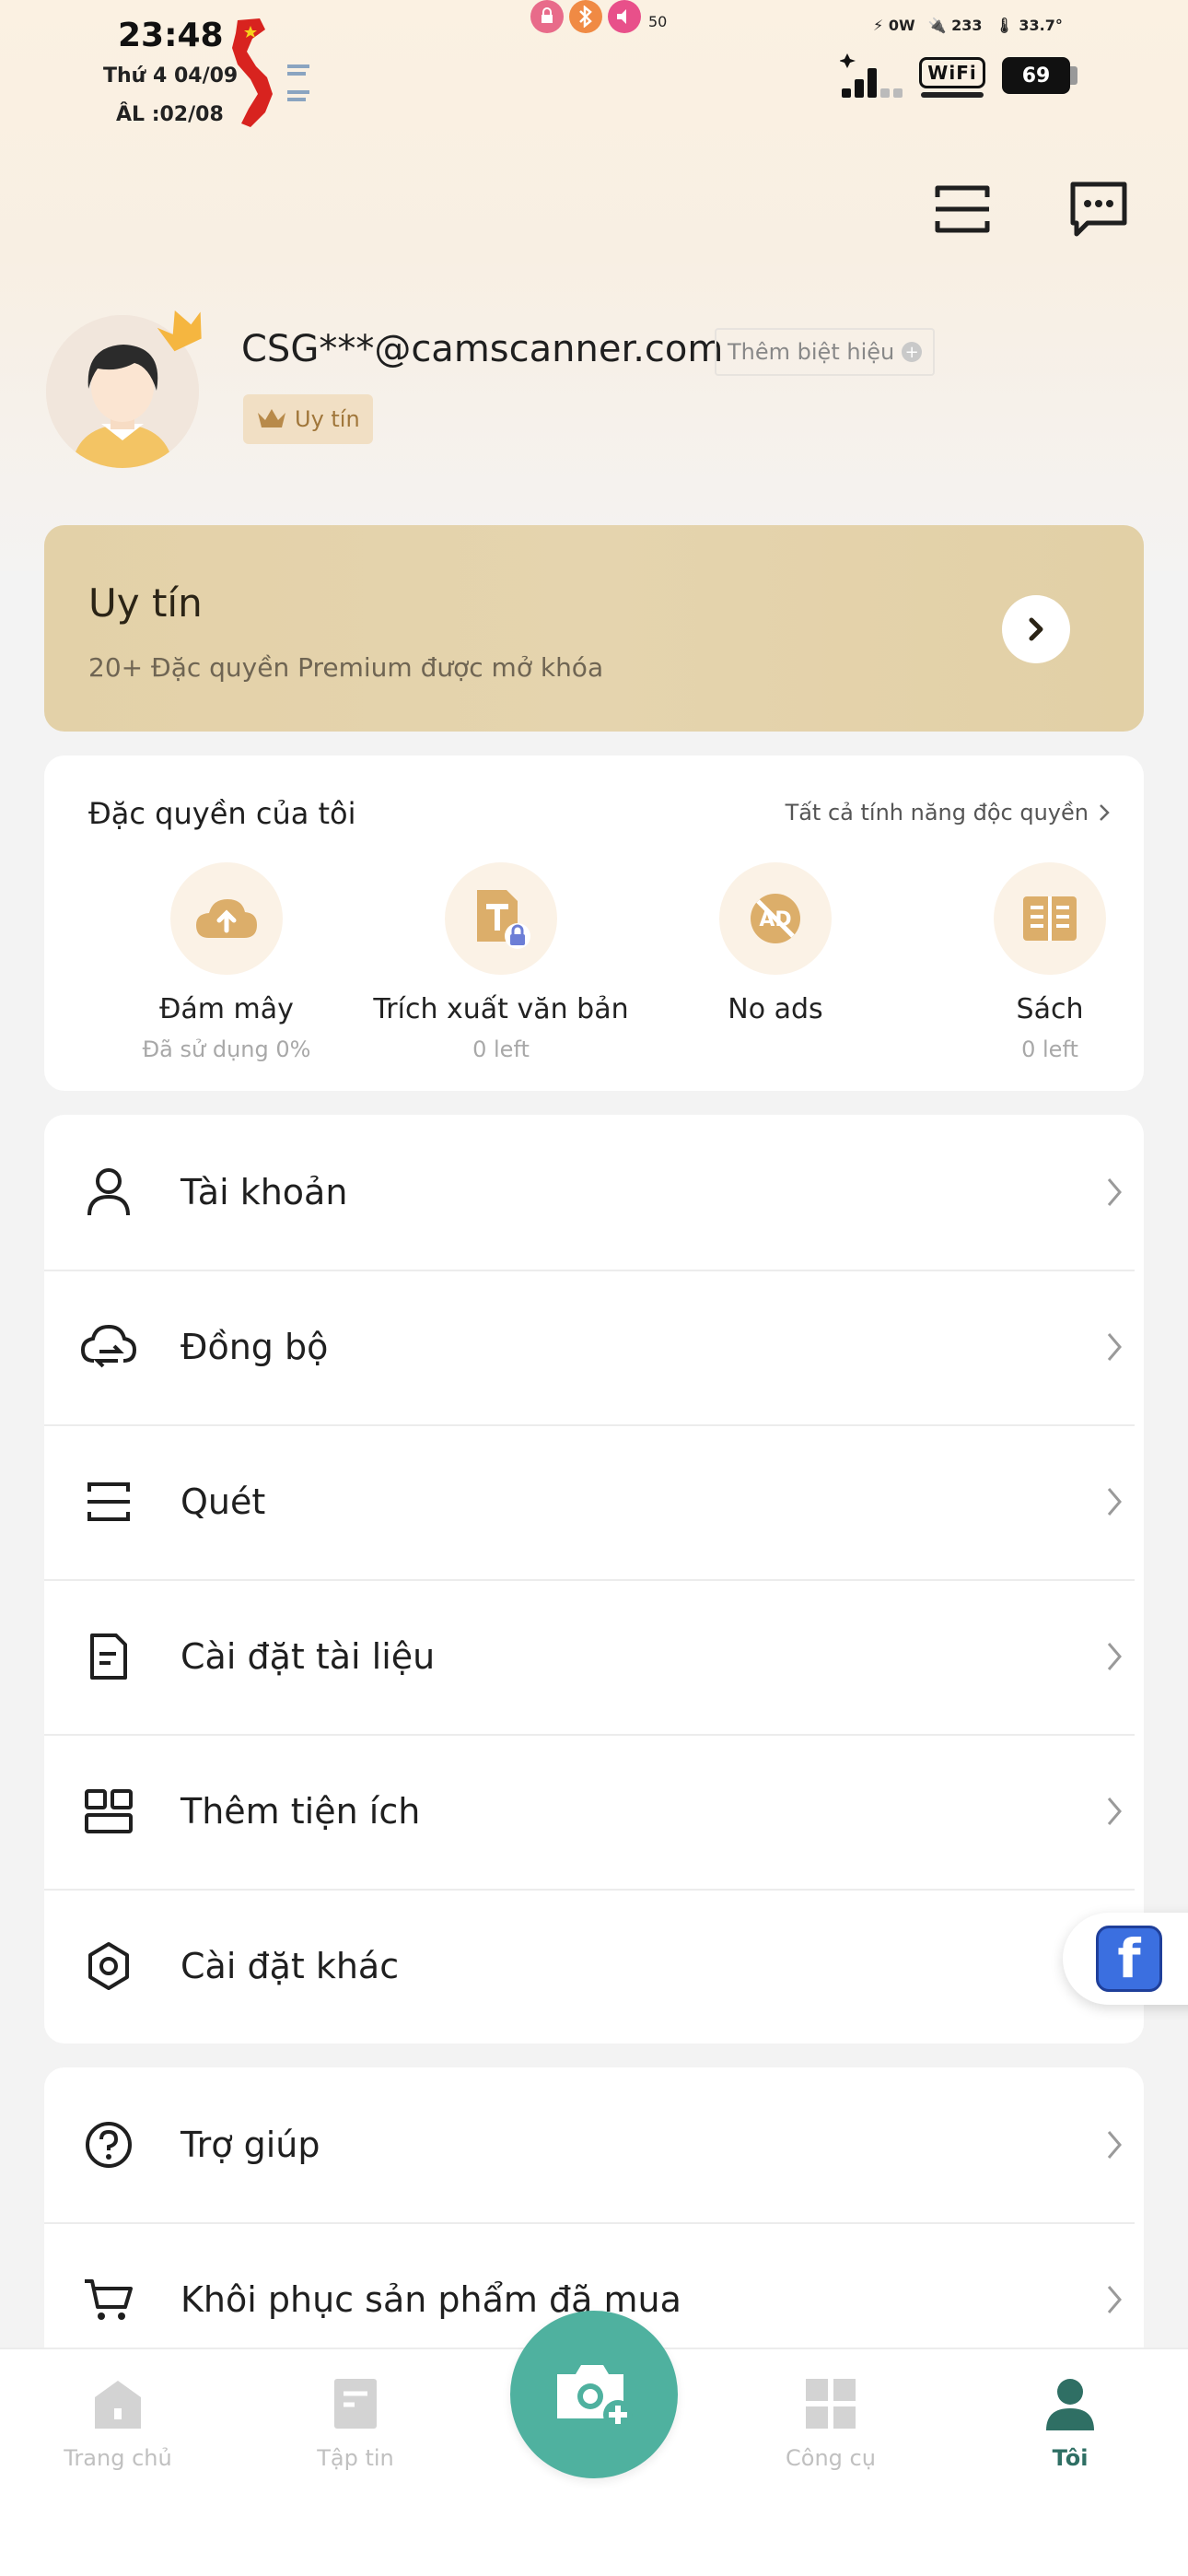  What do you see at coordinates (775, 918) in the screenshot?
I see `no-ads-icon: AD` at bounding box center [775, 918].